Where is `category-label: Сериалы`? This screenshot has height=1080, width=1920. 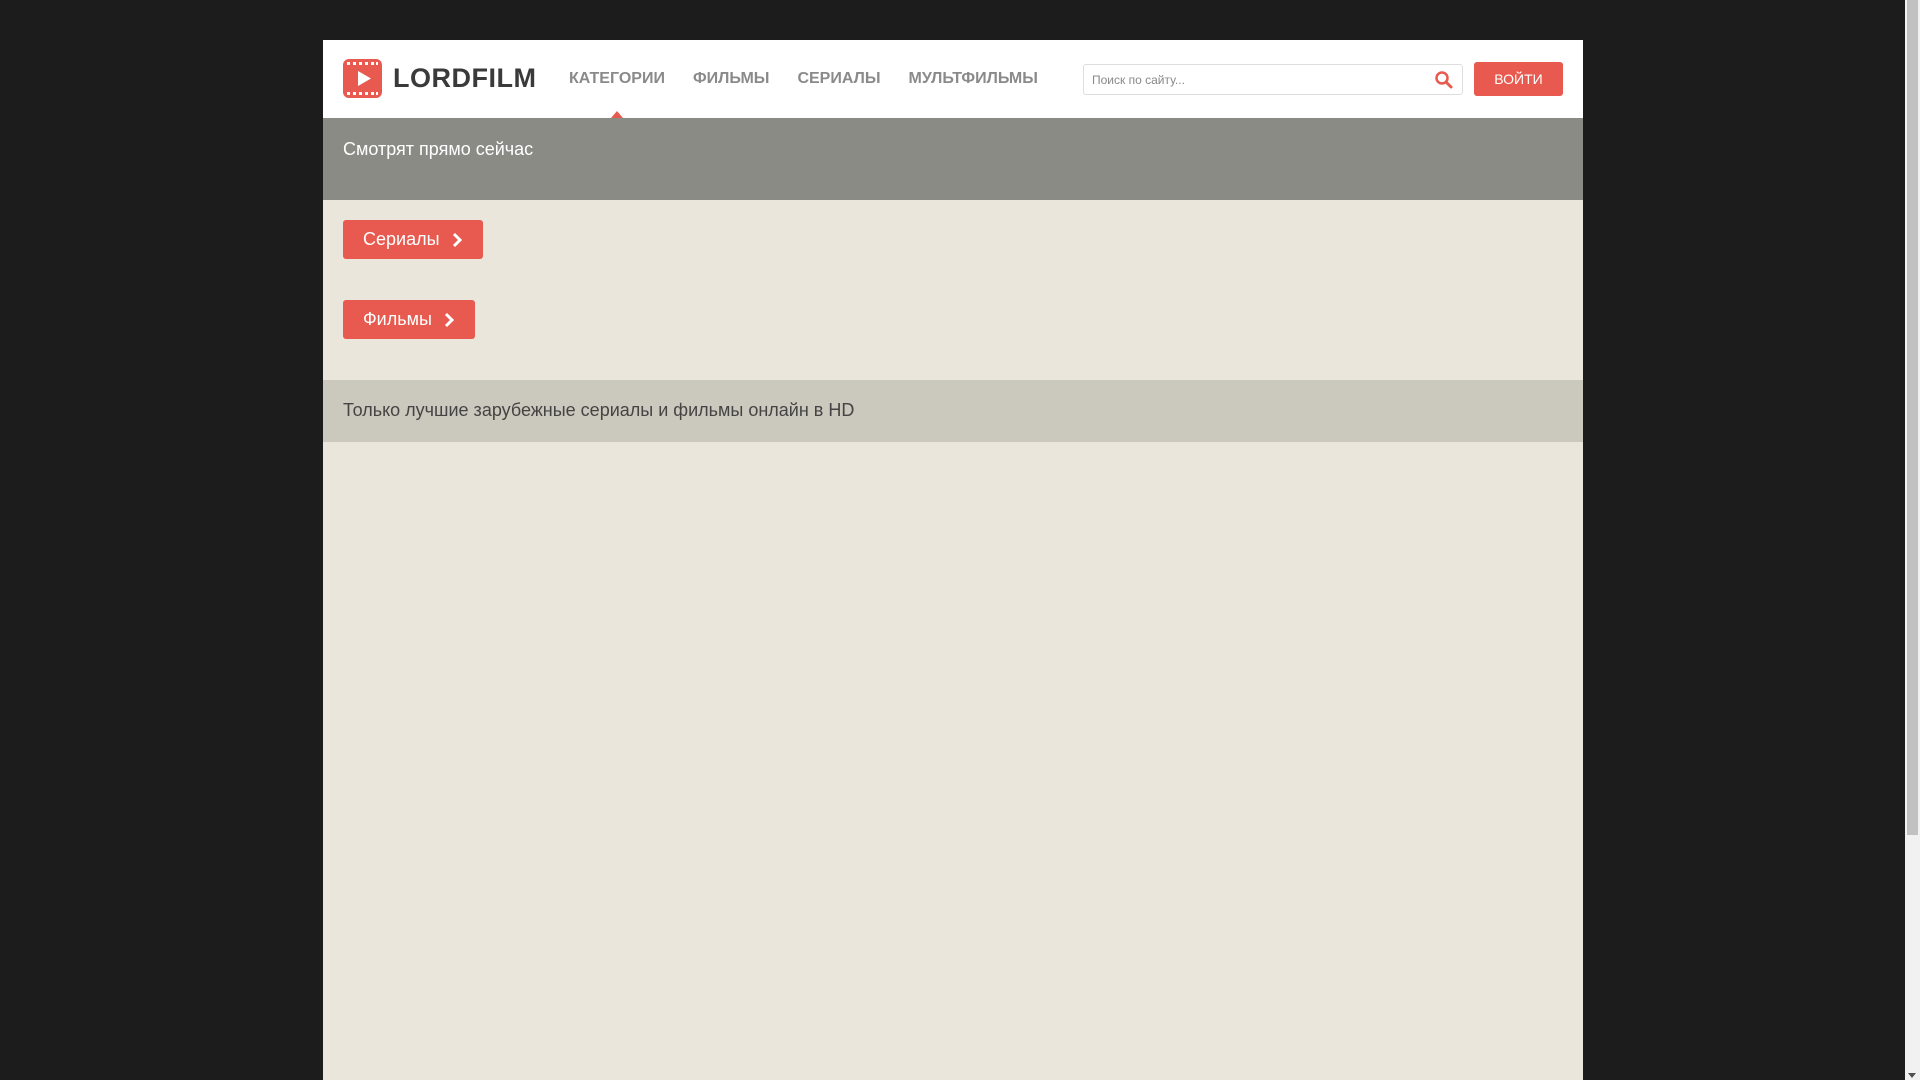
category-label: Сериалы is located at coordinates (401, 239).